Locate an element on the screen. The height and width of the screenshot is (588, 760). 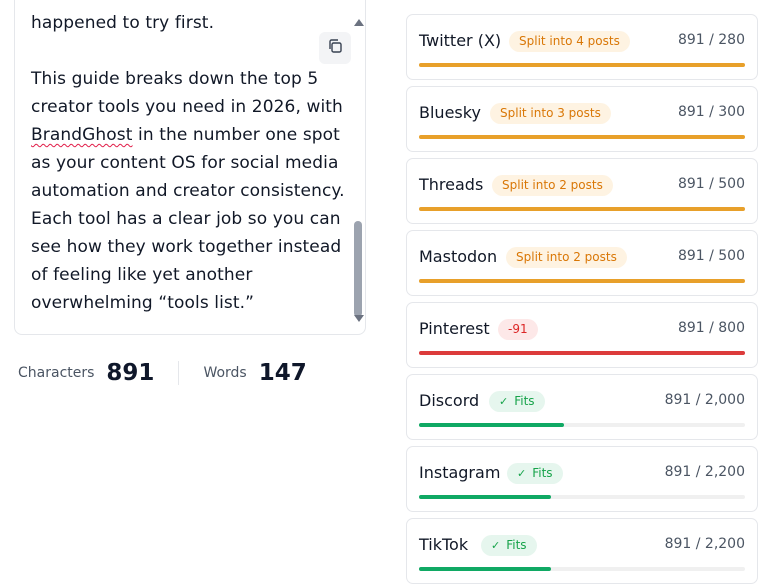
split-badge: Split into 3 posts is located at coordinates (550, 113).